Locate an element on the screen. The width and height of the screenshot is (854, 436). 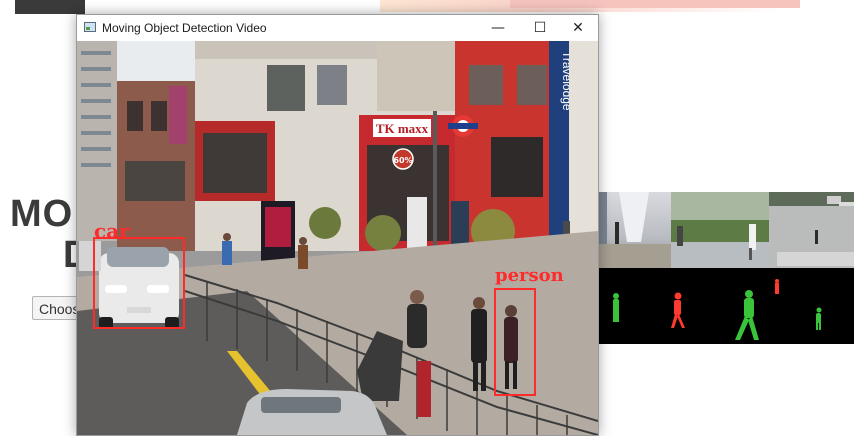
frame-thumbnail-path is located at coordinates (720, 230).